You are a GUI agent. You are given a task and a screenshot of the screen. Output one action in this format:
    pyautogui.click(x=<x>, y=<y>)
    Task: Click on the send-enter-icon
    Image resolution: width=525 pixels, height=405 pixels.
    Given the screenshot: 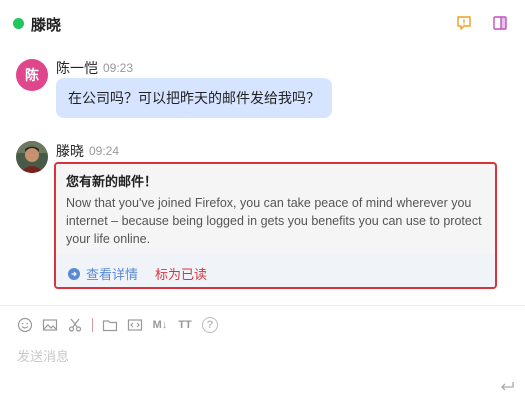 What is the action you would take?
    pyautogui.click(x=507, y=387)
    